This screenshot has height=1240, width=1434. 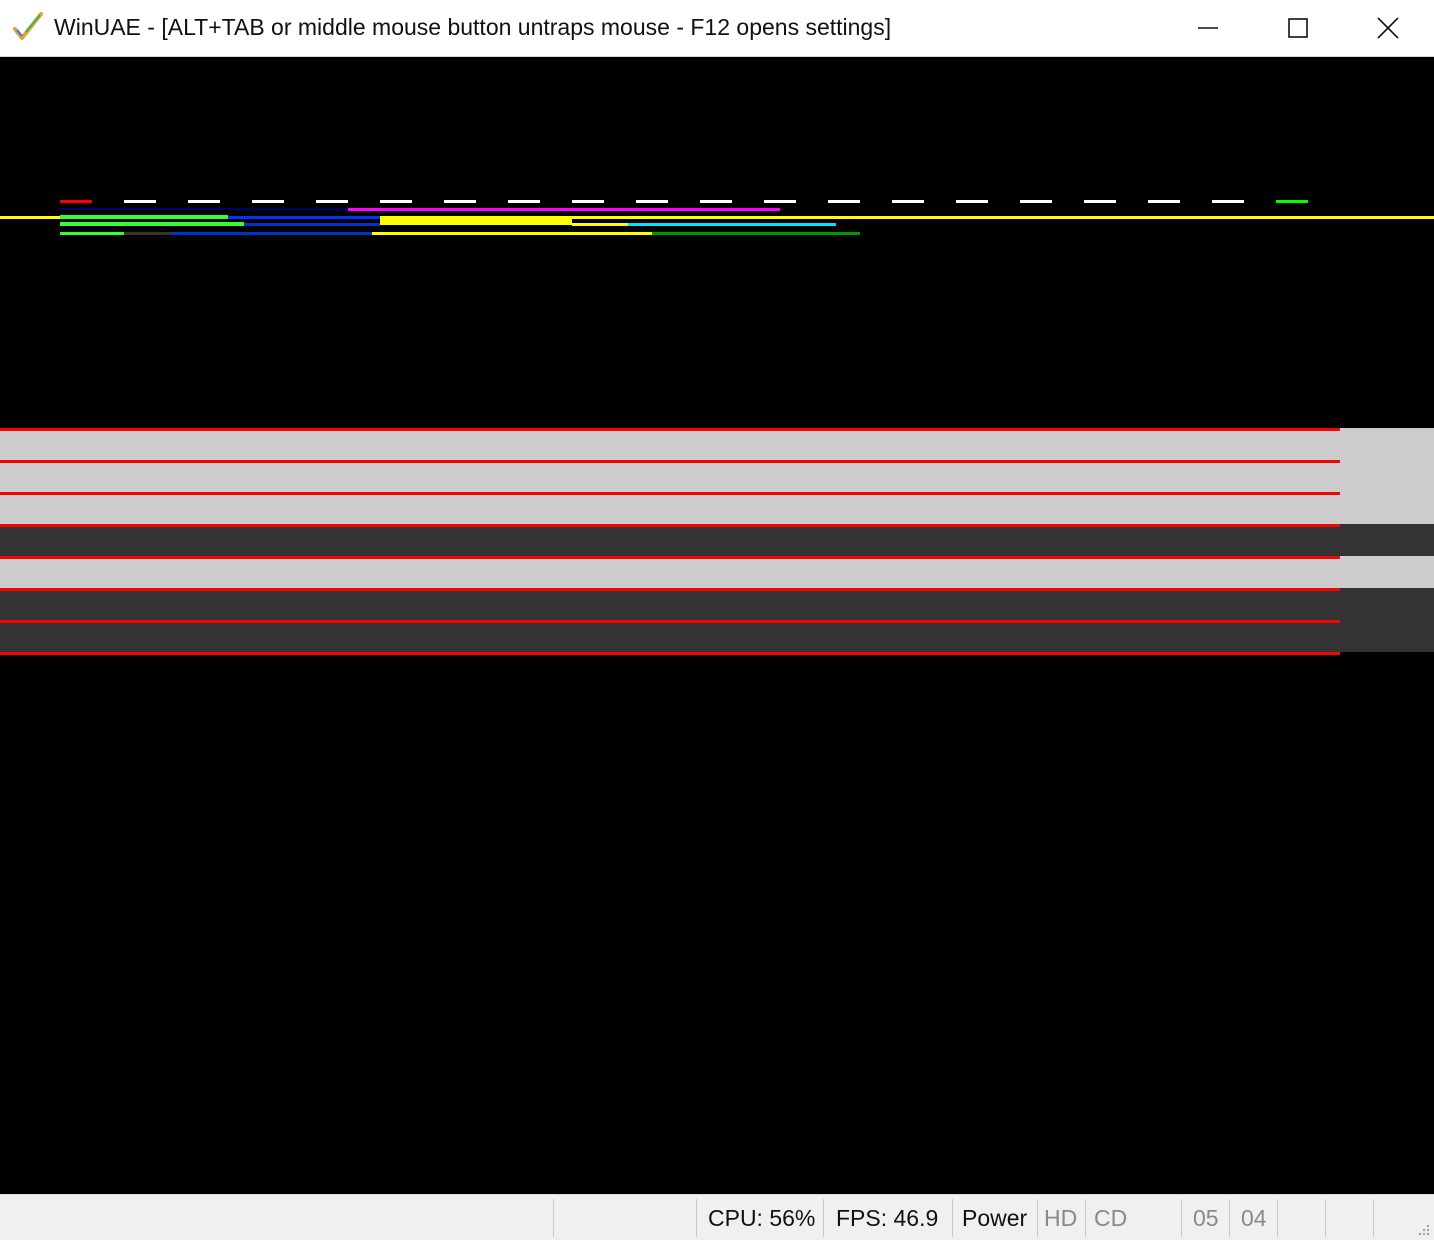 I want to click on debug-dash-green, so click(x=1292, y=201).